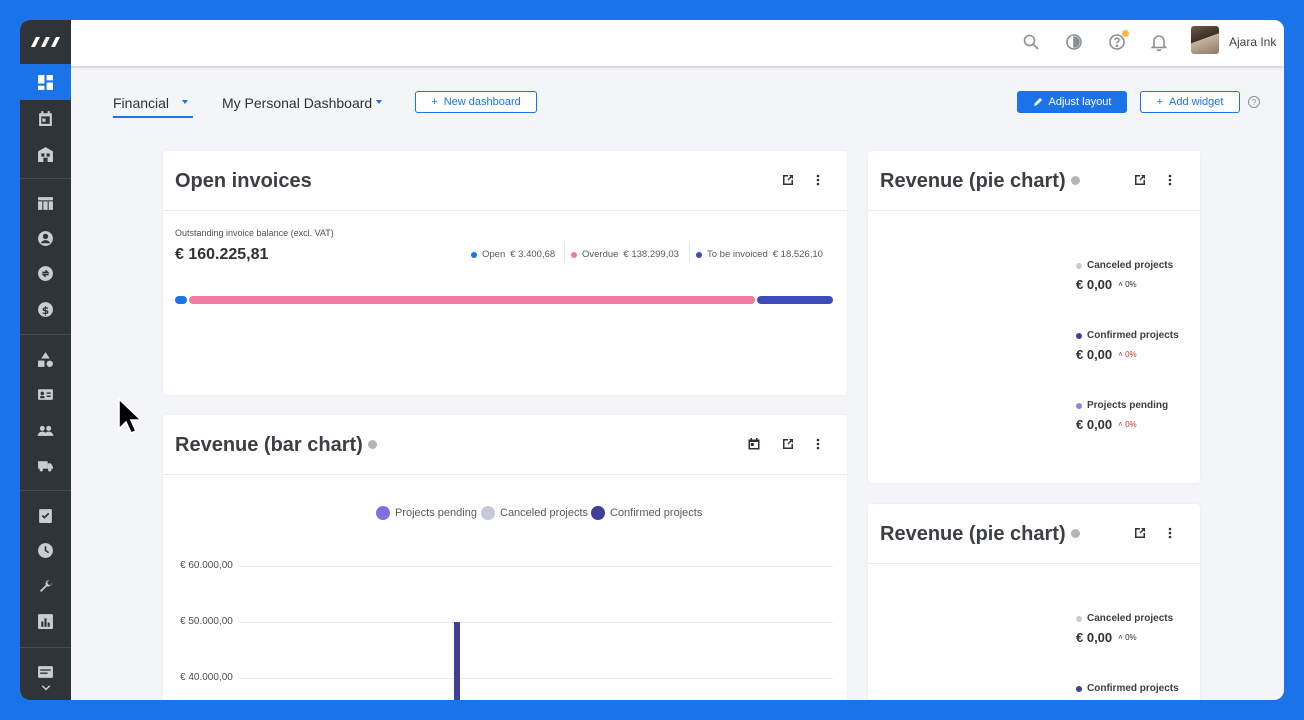 Image resolution: width=1304 pixels, height=720 pixels. I want to click on sidebar-item-tasks, so click(45, 515).